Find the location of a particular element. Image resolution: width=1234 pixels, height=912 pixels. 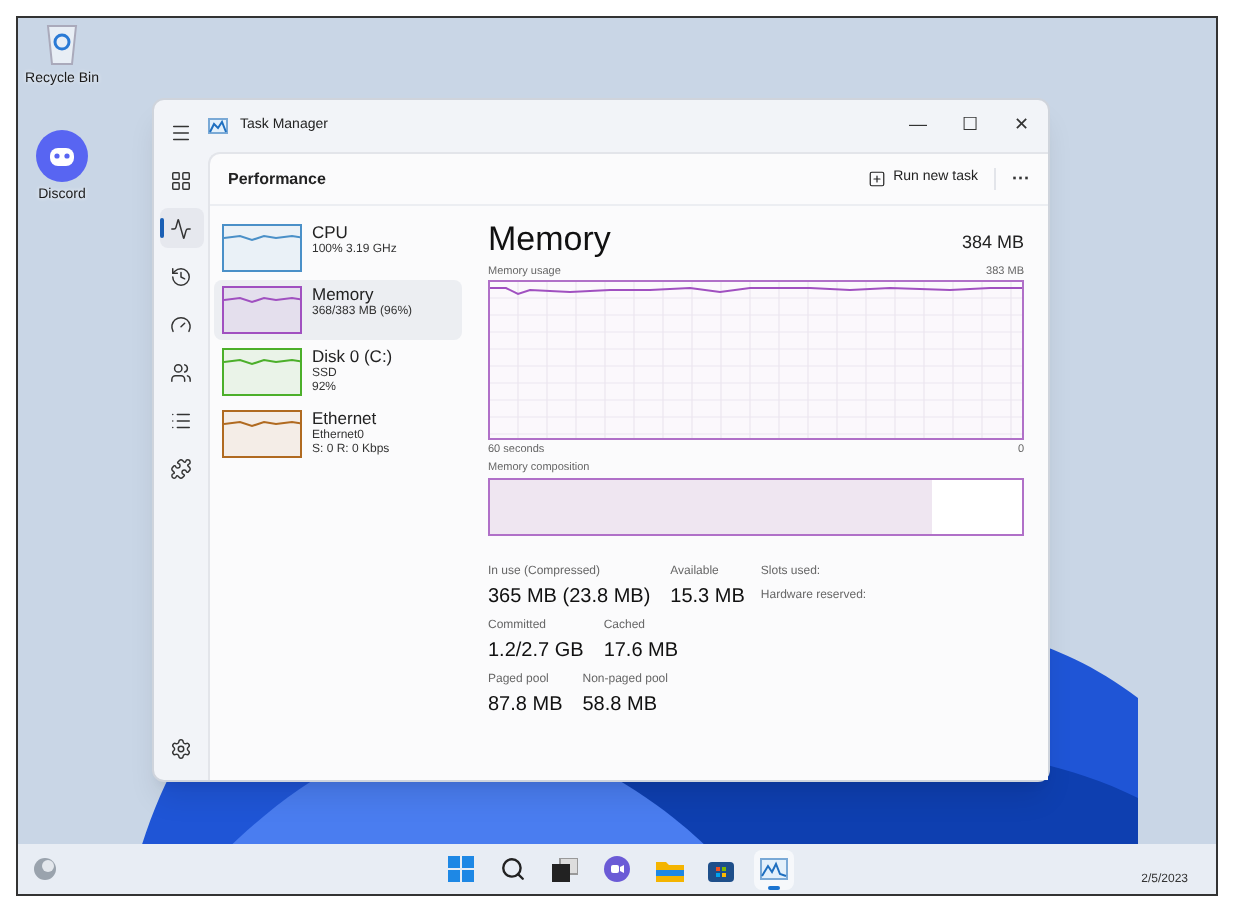

maximize-button: ☐ is located at coordinates (970, 126).